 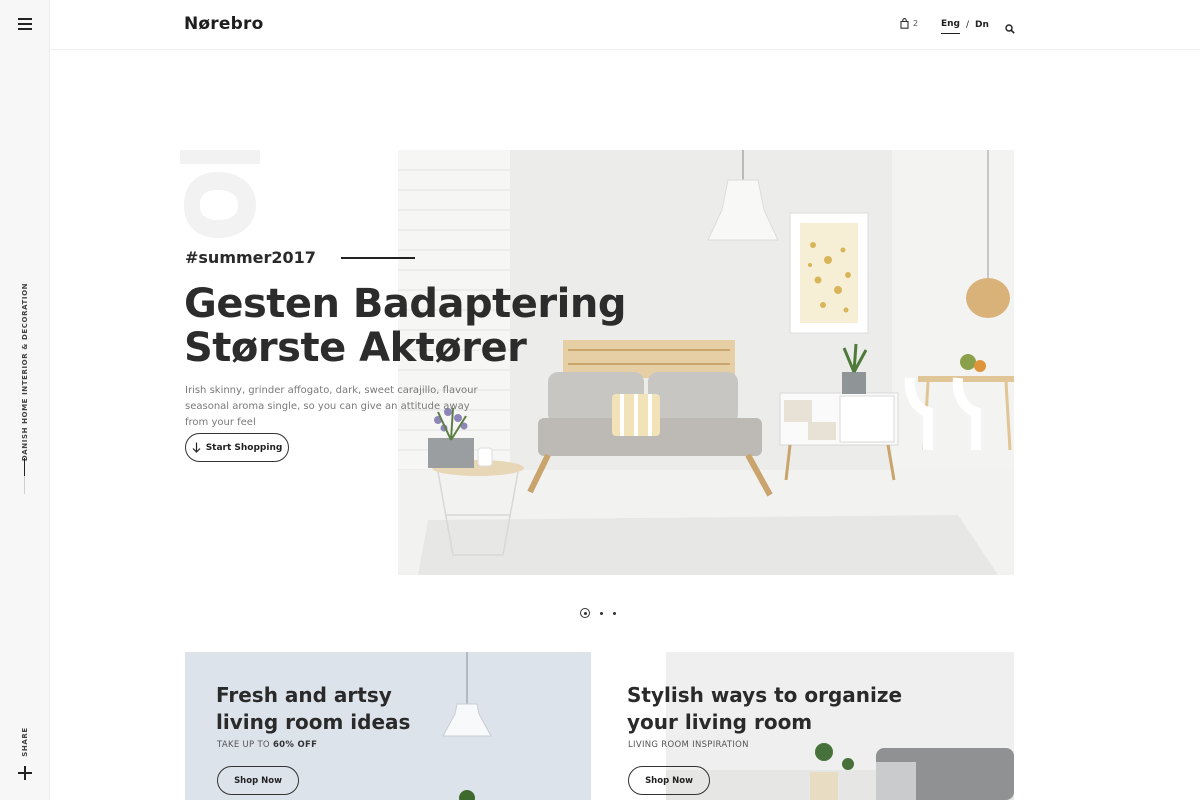 I want to click on site-logo: Nørebro, so click(x=223, y=24).